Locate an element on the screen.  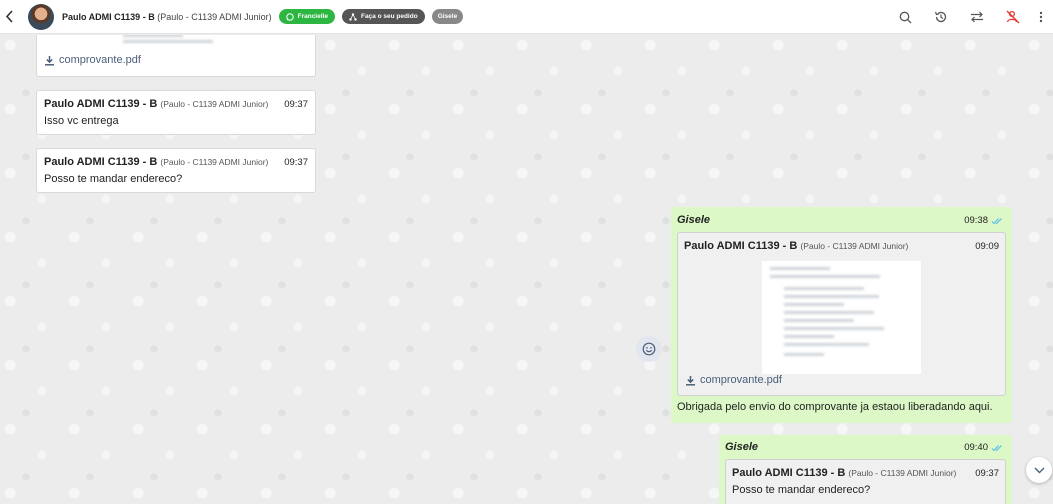
message-time: 09:38 is located at coordinates (984, 220).